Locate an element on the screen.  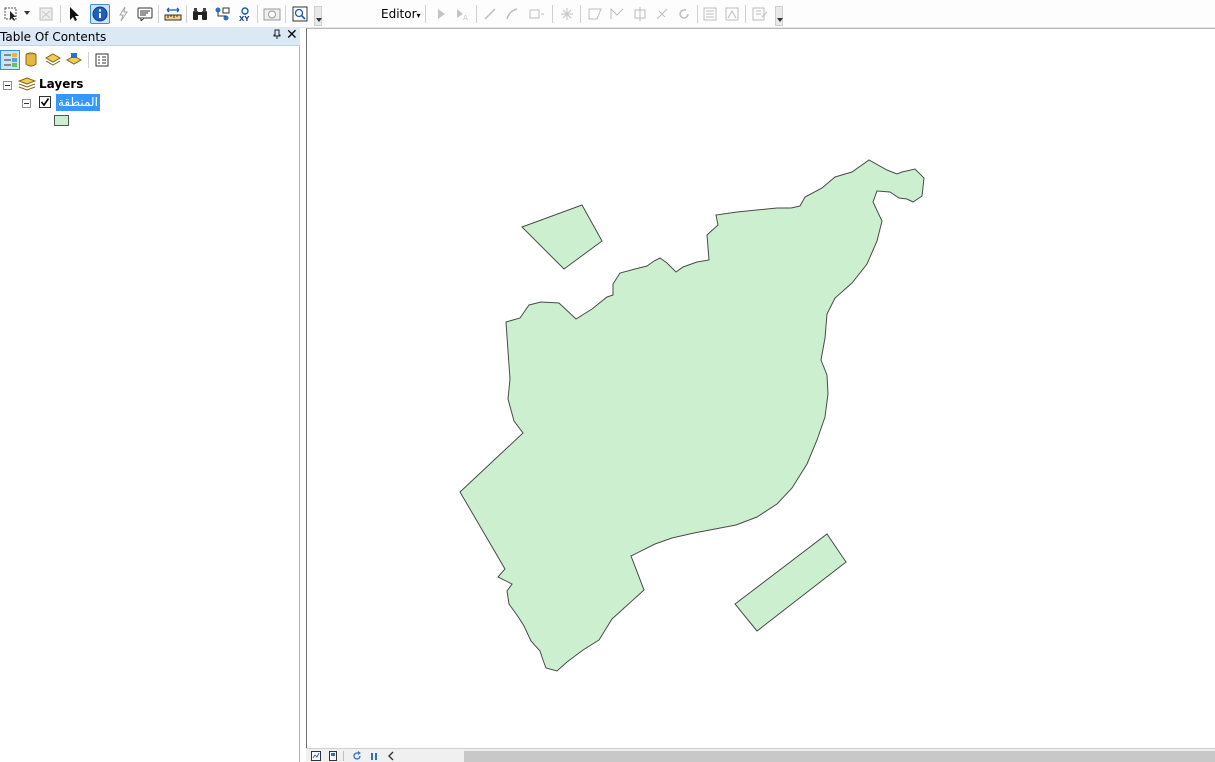
list-by-visibility-icon is located at coordinates (53, 60).